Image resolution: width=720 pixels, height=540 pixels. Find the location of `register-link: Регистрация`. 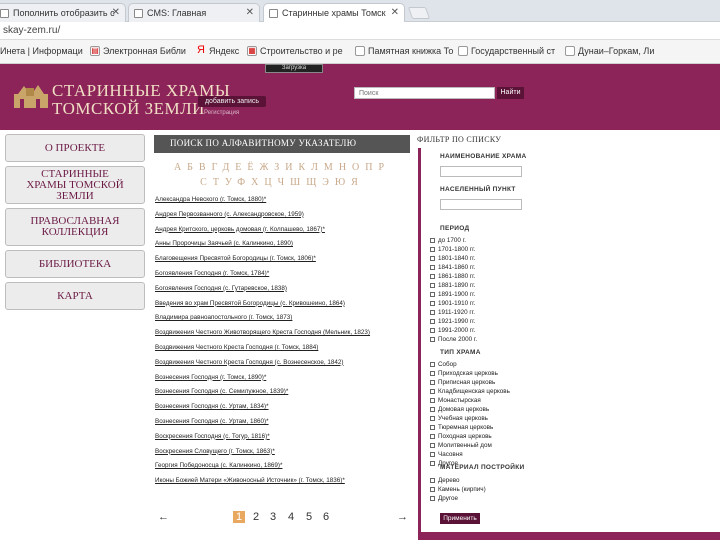

register-link: Регистрация is located at coordinates (221, 113).